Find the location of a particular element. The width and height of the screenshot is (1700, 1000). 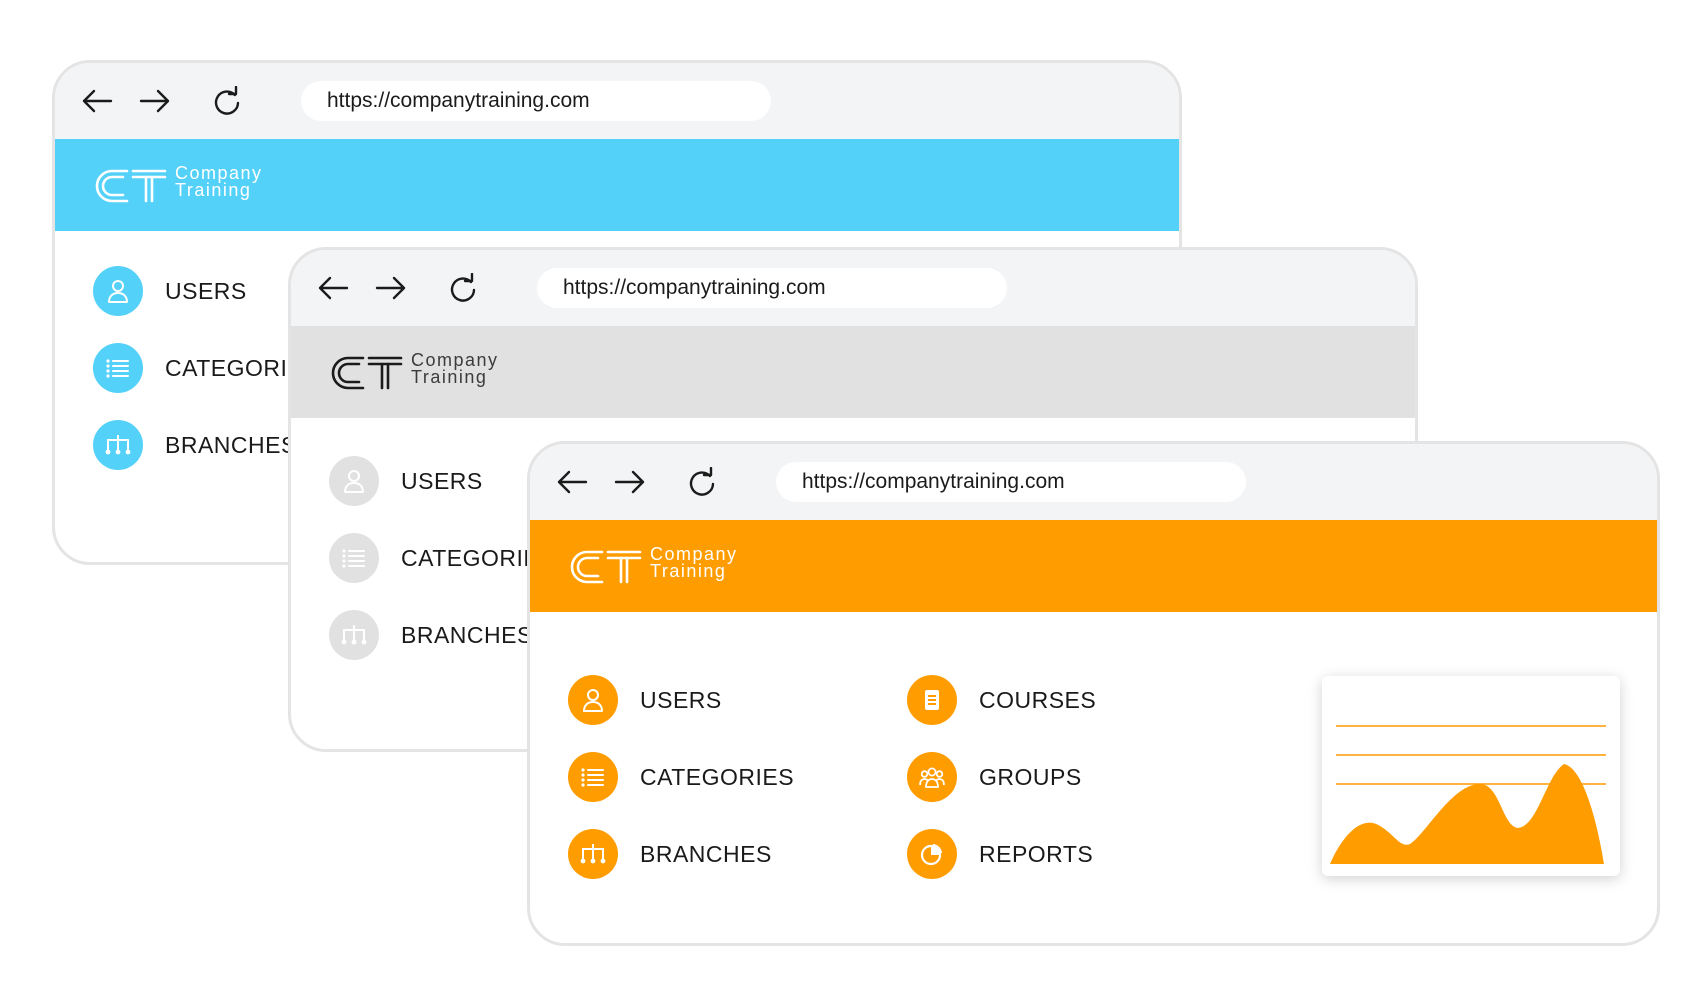

area-chart-graphic is located at coordinates (1468, 794).